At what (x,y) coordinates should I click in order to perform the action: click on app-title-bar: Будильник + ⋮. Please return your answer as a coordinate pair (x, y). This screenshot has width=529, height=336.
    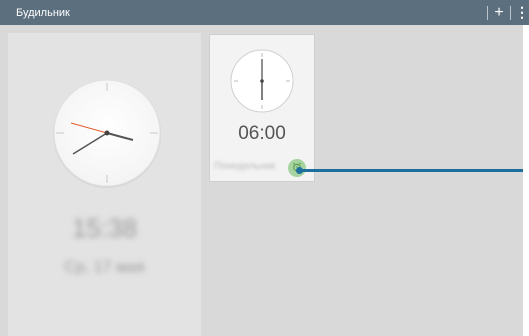
    Looking at the image, I should click on (264, 12).